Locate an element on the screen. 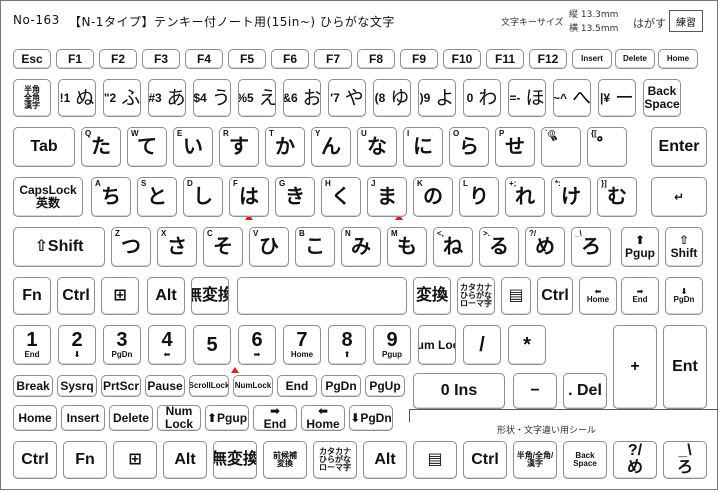 This screenshot has height=492, width=720. key-top-10: Pせ is located at coordinates (515, 147).